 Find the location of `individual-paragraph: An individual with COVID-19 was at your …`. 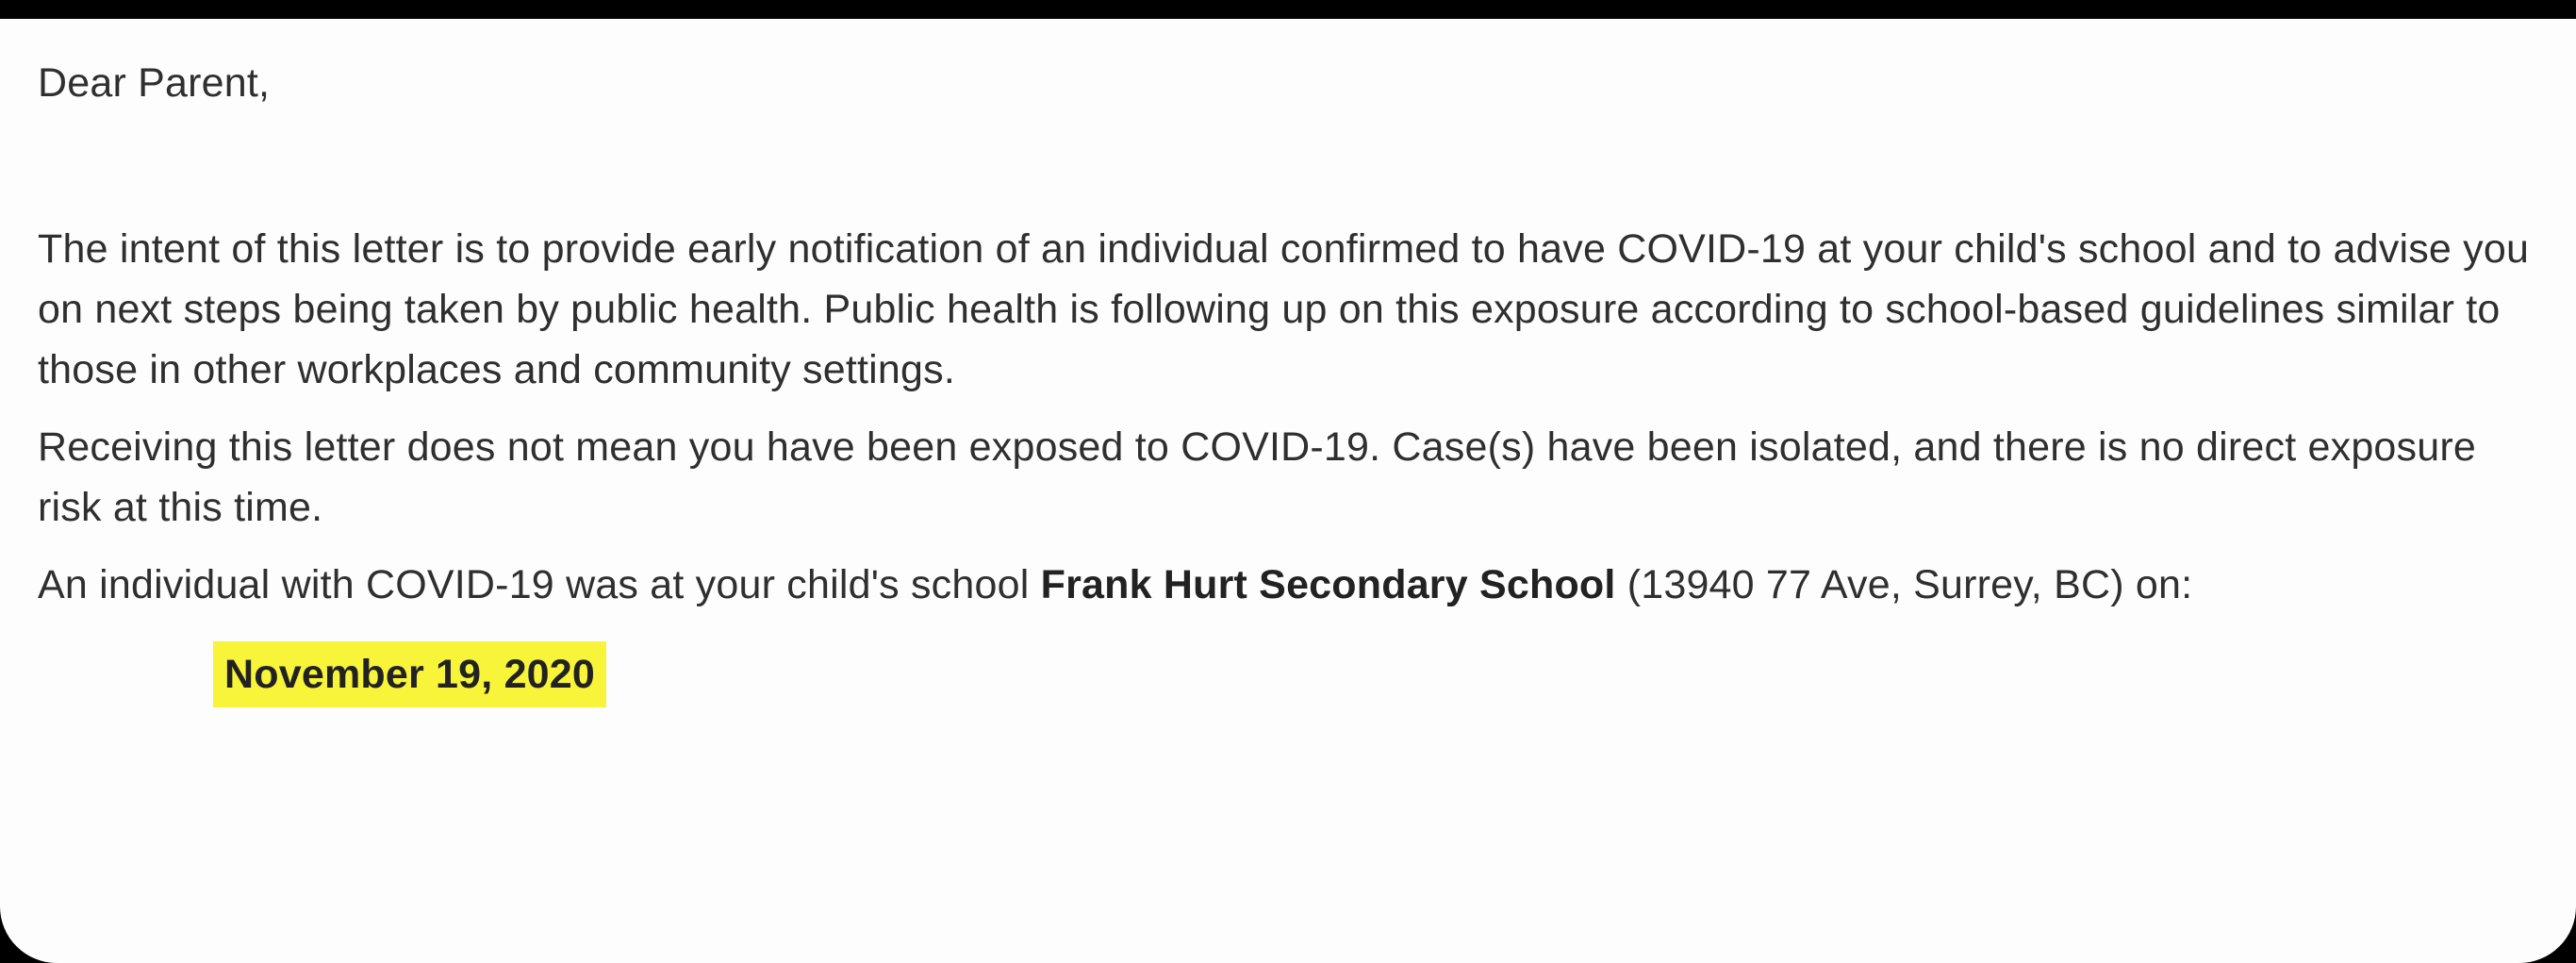

individual-paragraph: An individual with COVID-19 was at your … is located at coordinates (1292, 585).